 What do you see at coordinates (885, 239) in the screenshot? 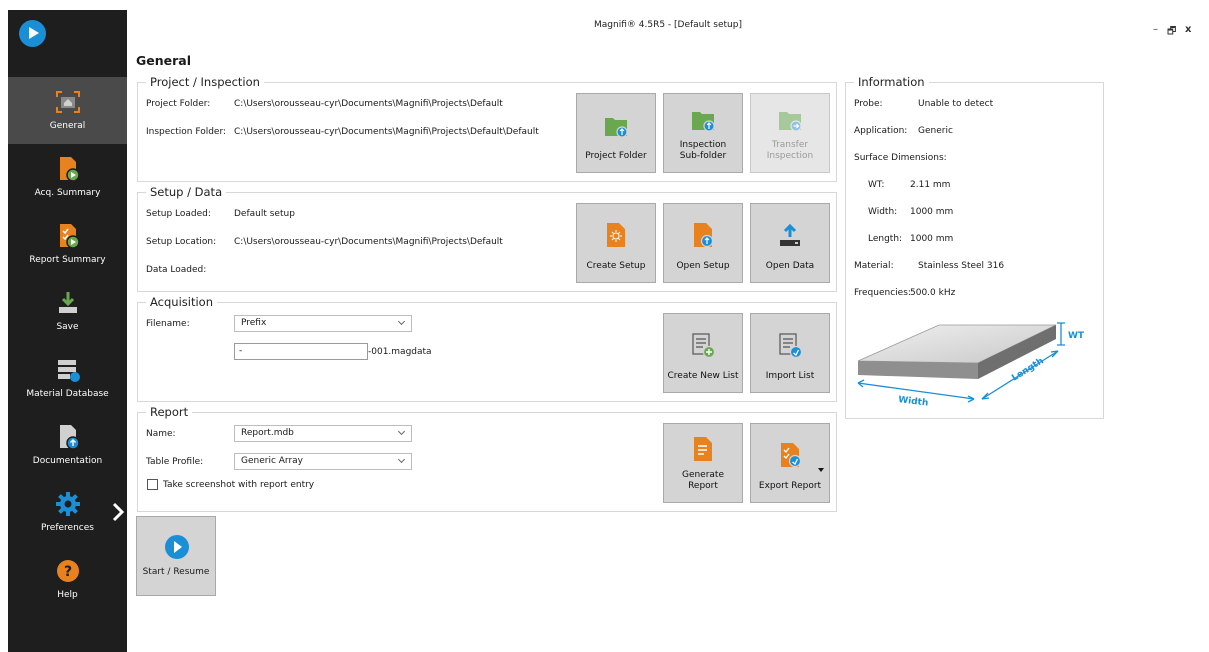
I see `length-label: Length:` at bounding box center [885, 239].